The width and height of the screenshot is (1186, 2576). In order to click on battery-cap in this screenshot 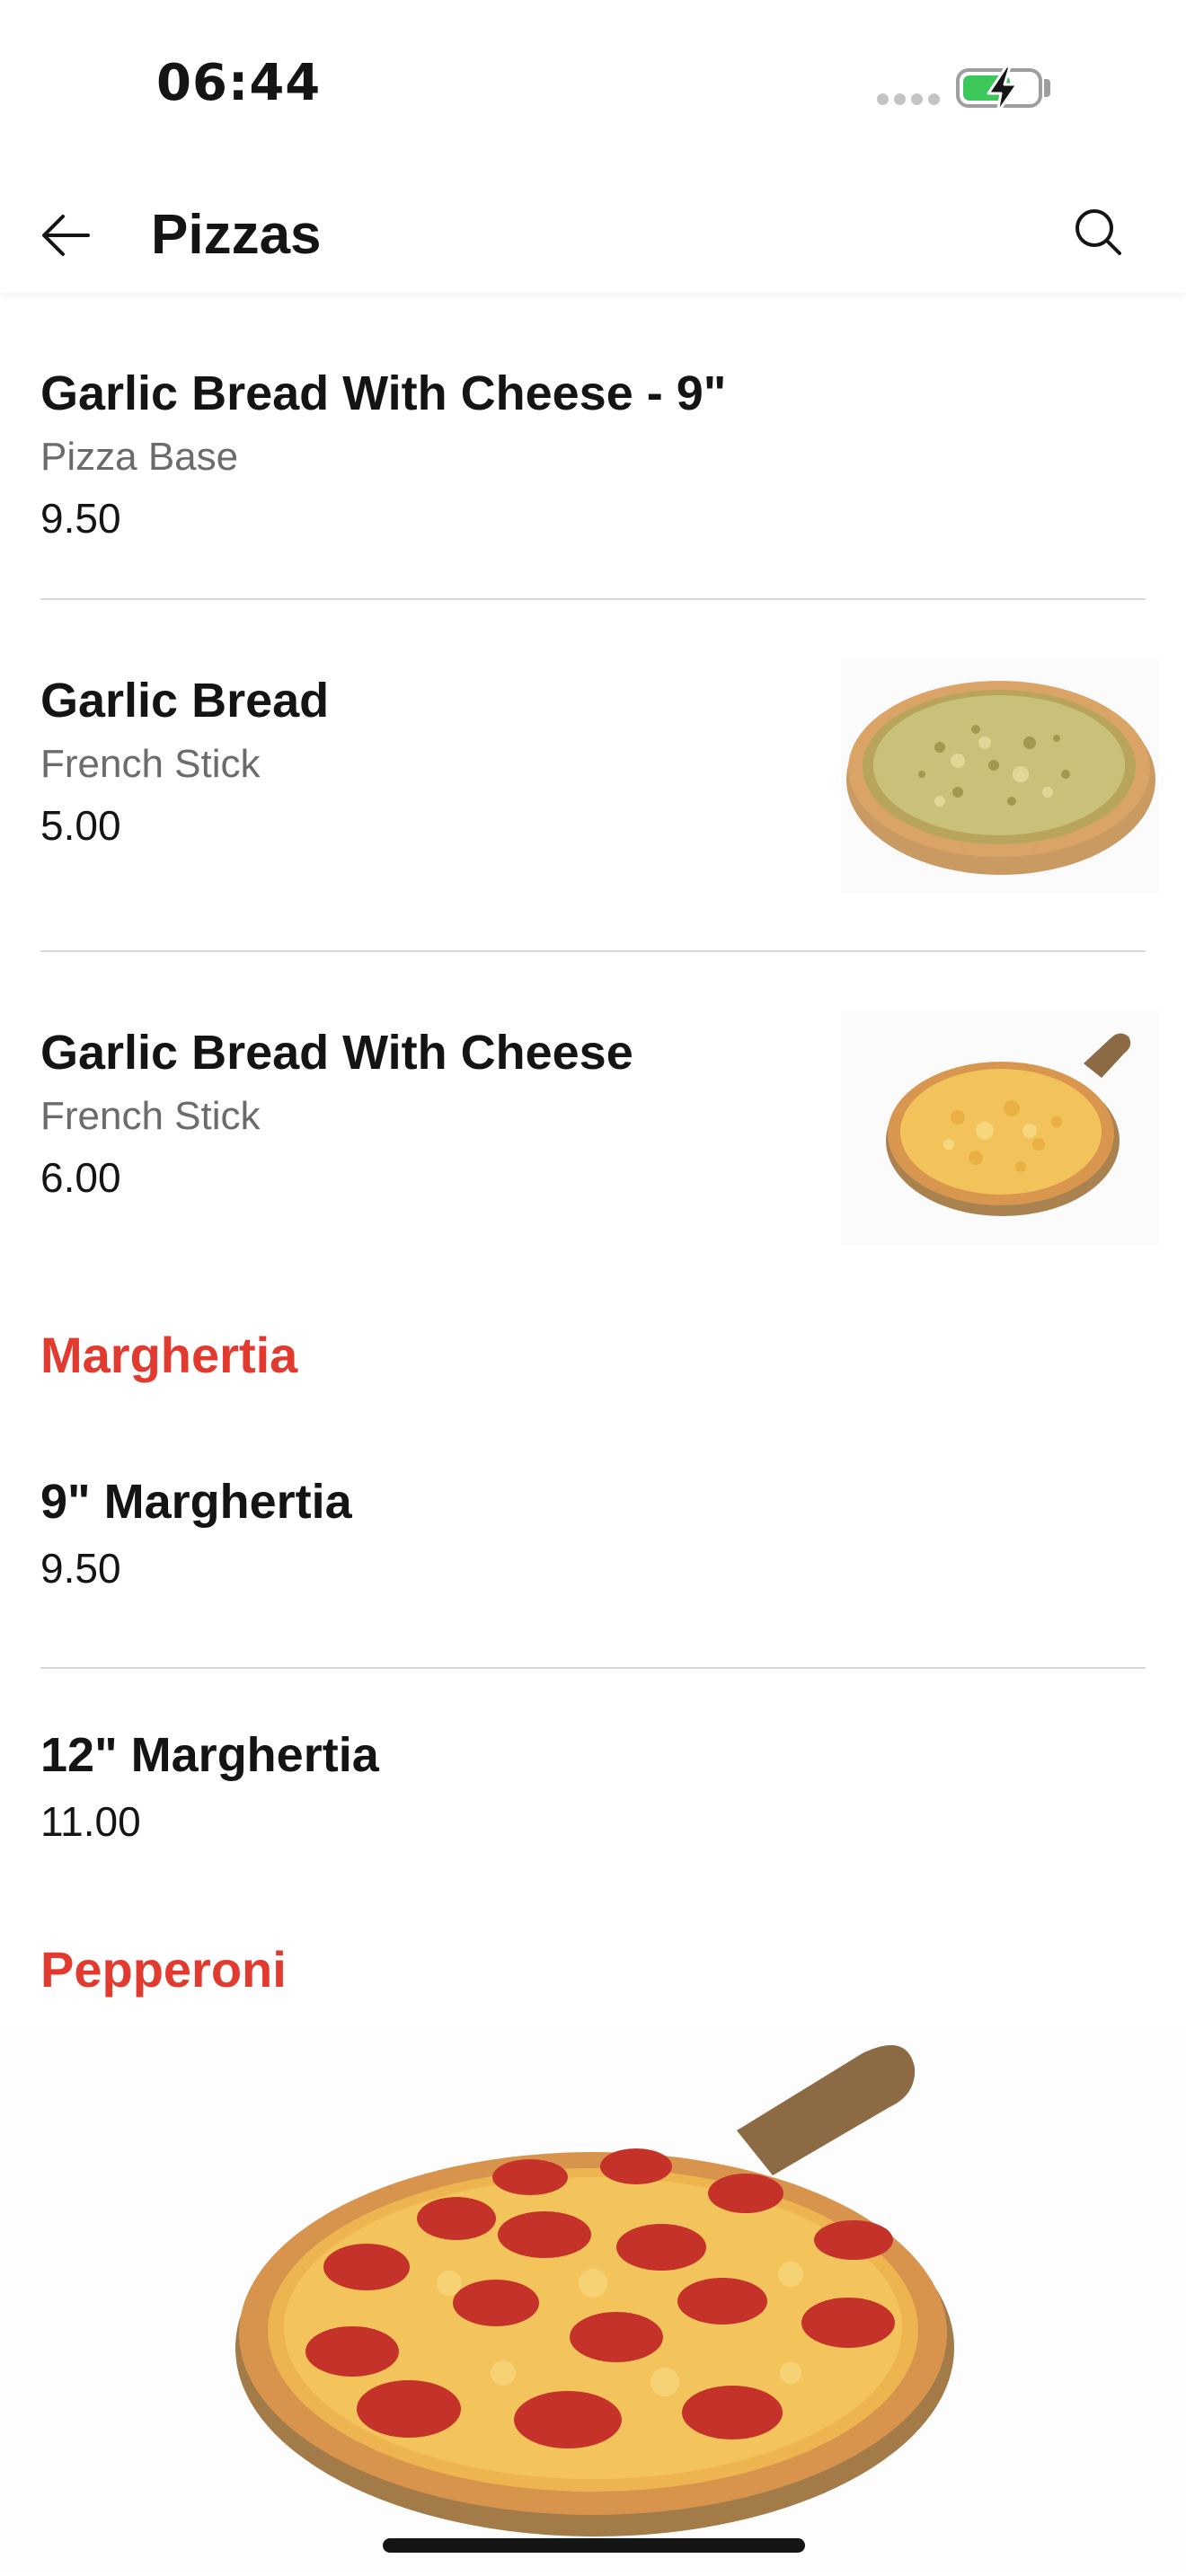, I will do `click(1047, 88)`.